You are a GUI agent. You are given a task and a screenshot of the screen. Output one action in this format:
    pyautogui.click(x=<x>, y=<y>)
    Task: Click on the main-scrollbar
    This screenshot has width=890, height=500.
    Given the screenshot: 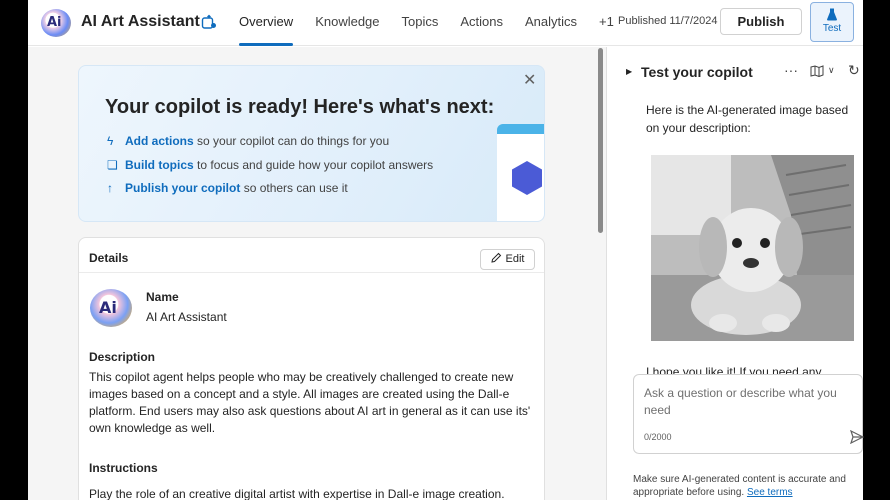 What is the action you would take?
    pyautogui.click(x=600, y=140)
    